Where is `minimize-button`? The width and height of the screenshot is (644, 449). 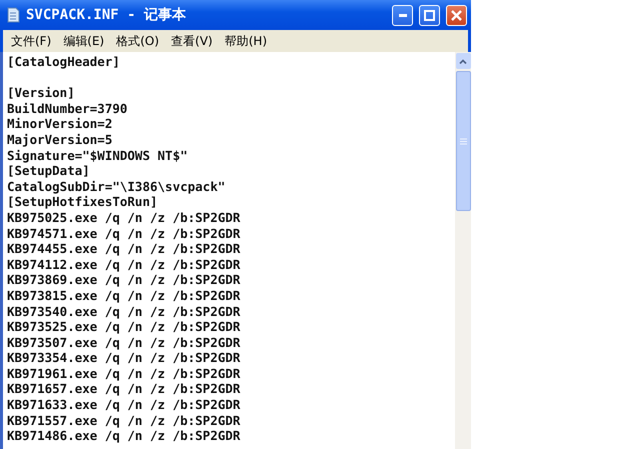 minimize-button is located at coordinates (402, 15).